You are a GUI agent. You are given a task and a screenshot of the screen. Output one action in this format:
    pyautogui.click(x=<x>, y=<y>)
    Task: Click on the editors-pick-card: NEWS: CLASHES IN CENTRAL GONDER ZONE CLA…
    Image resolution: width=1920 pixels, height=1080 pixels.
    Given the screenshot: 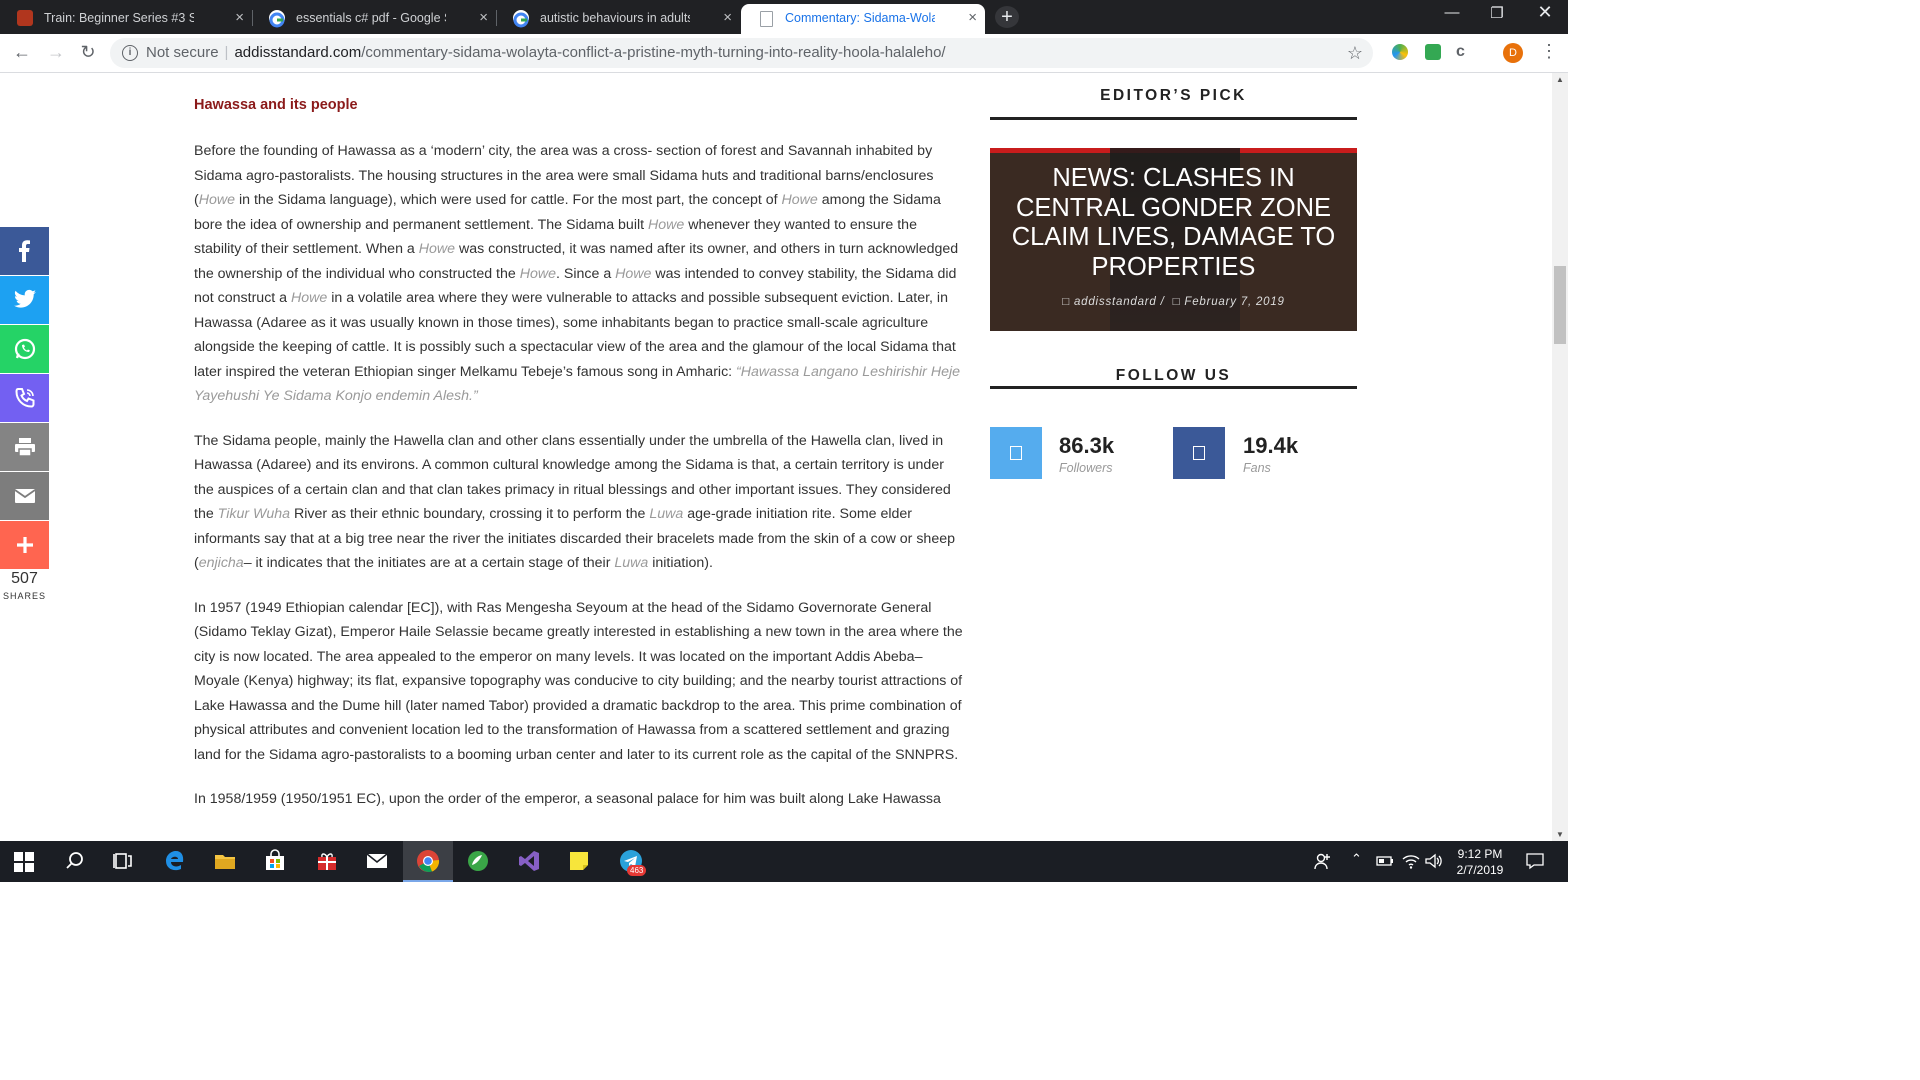 What is the action you would take?
    pyautogui.click(x=1173, y=239)
    